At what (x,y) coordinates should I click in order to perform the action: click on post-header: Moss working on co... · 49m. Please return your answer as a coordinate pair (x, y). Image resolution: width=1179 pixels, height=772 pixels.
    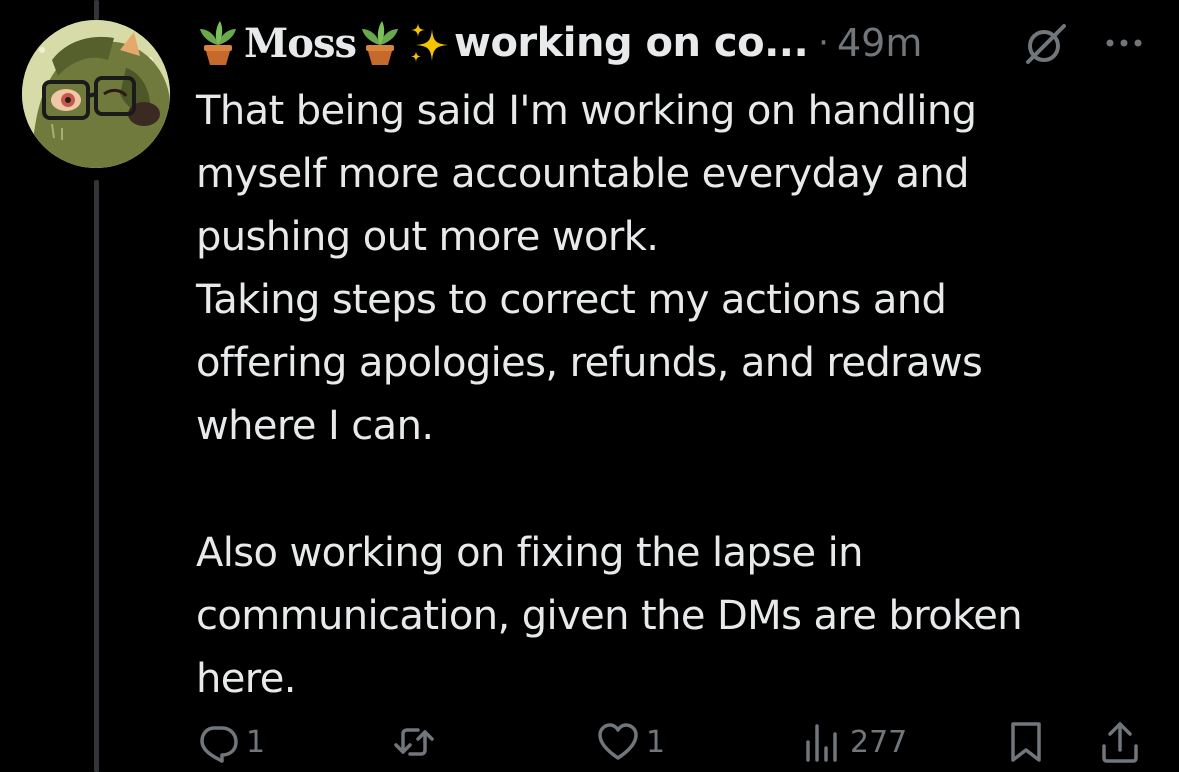
    Looking at the image, I should click on (559, 43).